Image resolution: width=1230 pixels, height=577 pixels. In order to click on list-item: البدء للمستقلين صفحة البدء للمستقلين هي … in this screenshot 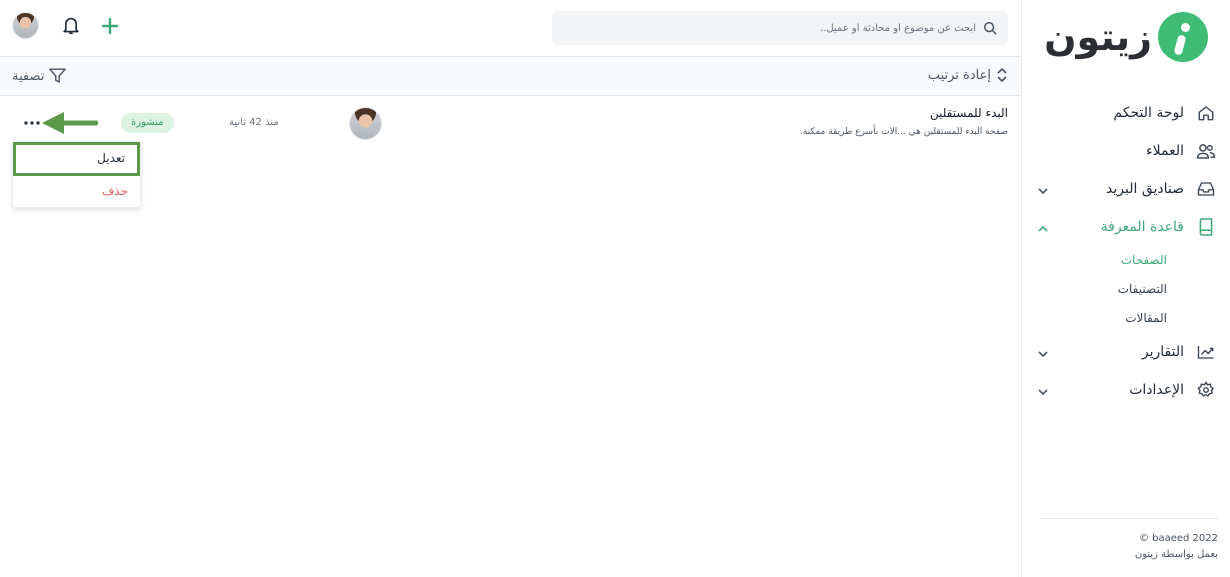, I will do `click(510, 124)`.